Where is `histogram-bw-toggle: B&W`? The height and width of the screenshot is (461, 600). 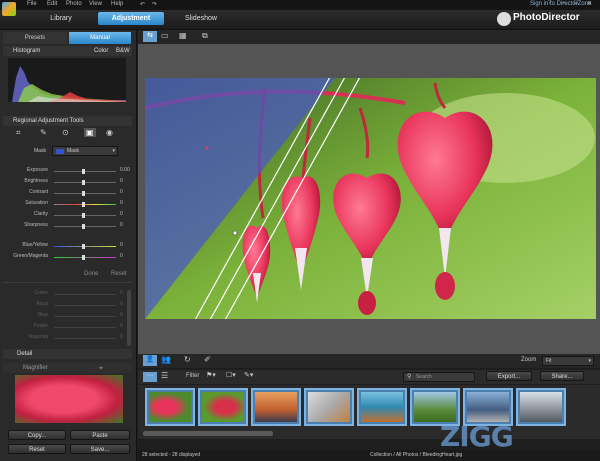
histogram-bw-toggle: B&W is located at coordinates (123, 51).